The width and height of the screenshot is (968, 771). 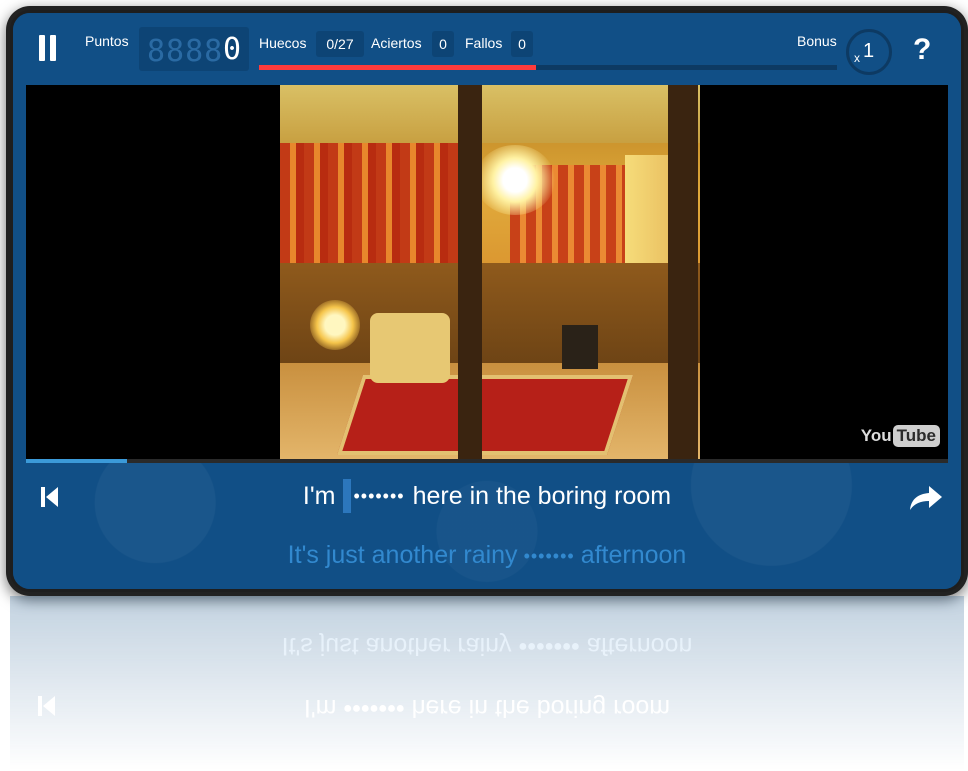 I want to click on reflection-skip-back-triangle, so click(x=49, y=706).